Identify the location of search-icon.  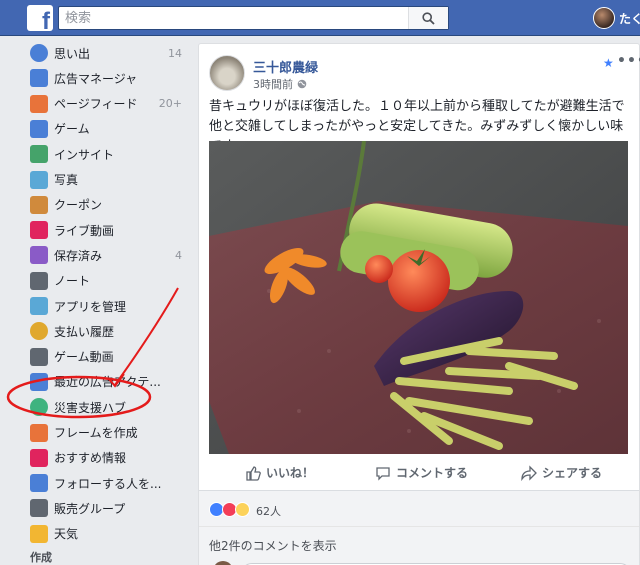
(428, 18).